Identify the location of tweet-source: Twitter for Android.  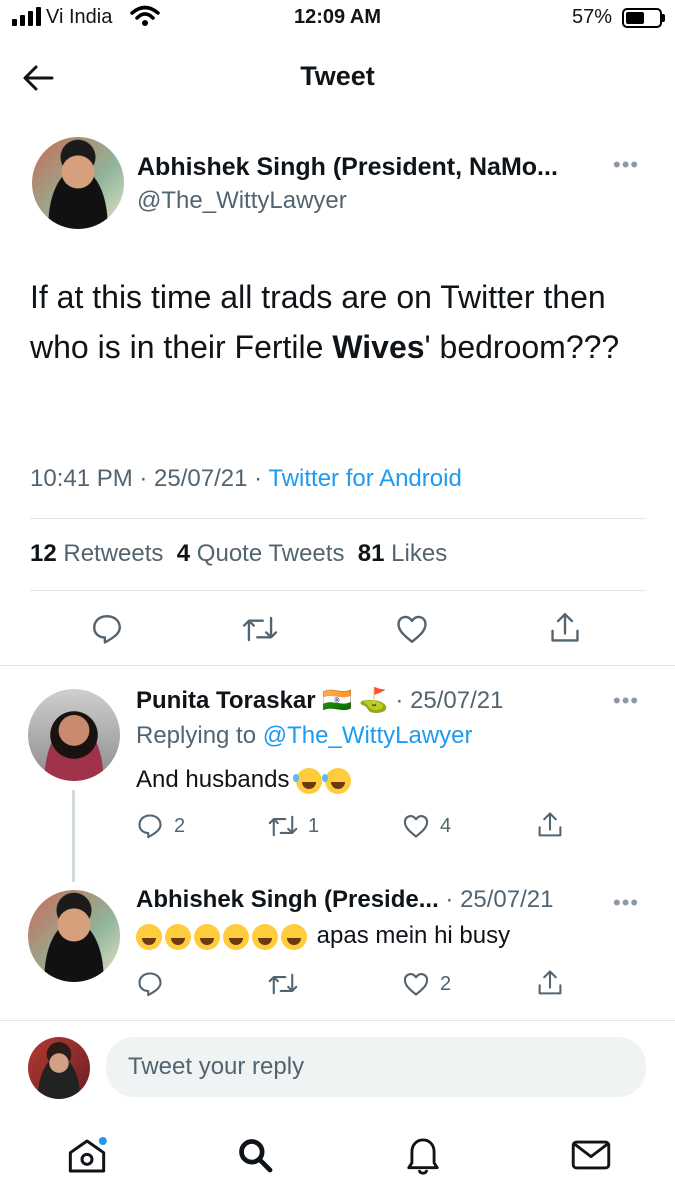
(364, 478).